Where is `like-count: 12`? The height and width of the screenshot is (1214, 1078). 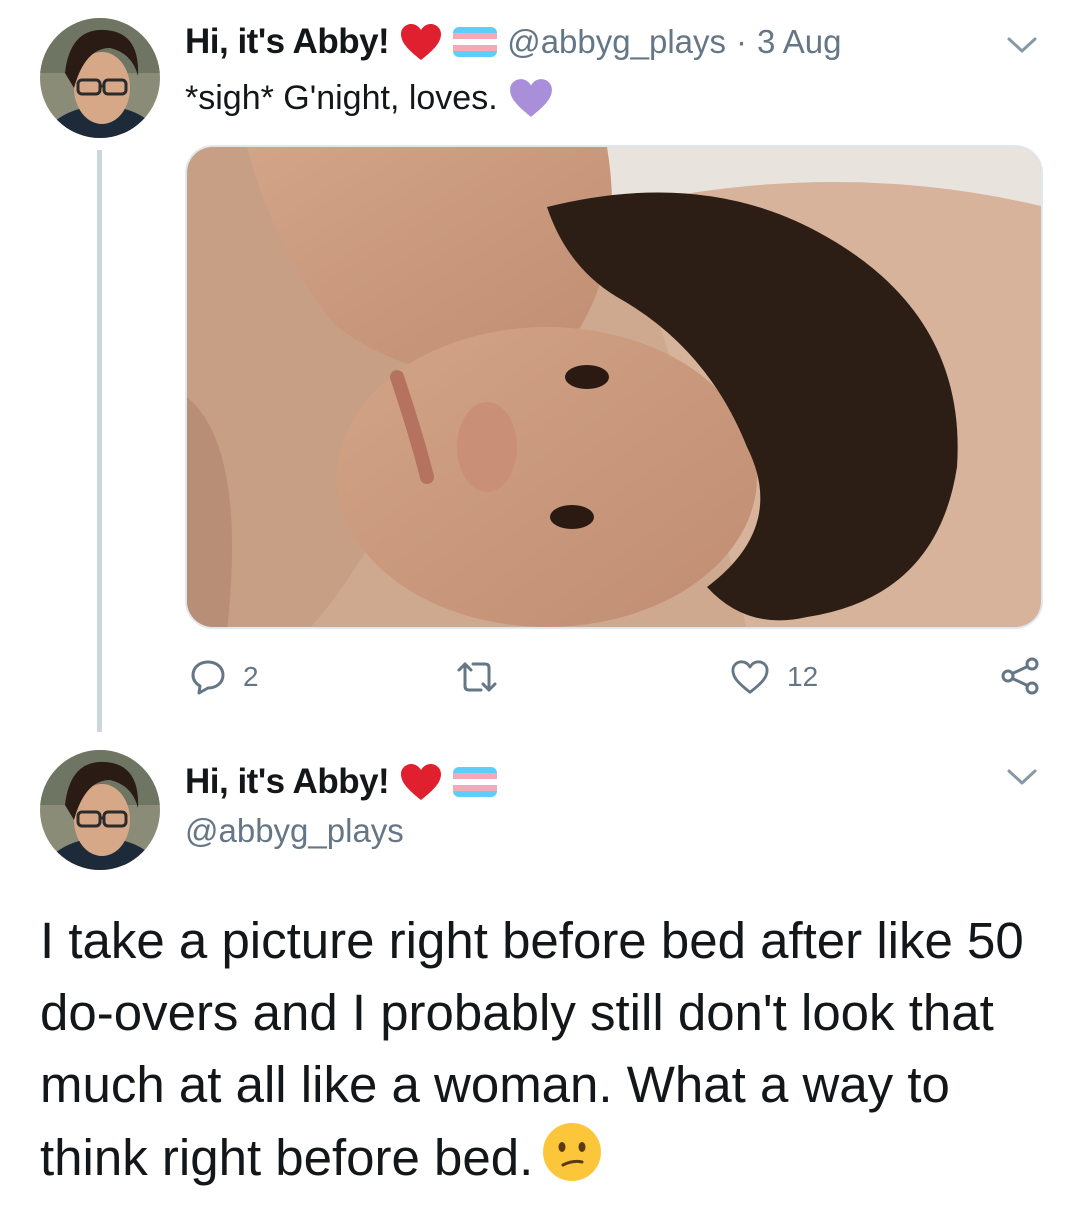 like-count: 12 is located at coordinates (803, 676).